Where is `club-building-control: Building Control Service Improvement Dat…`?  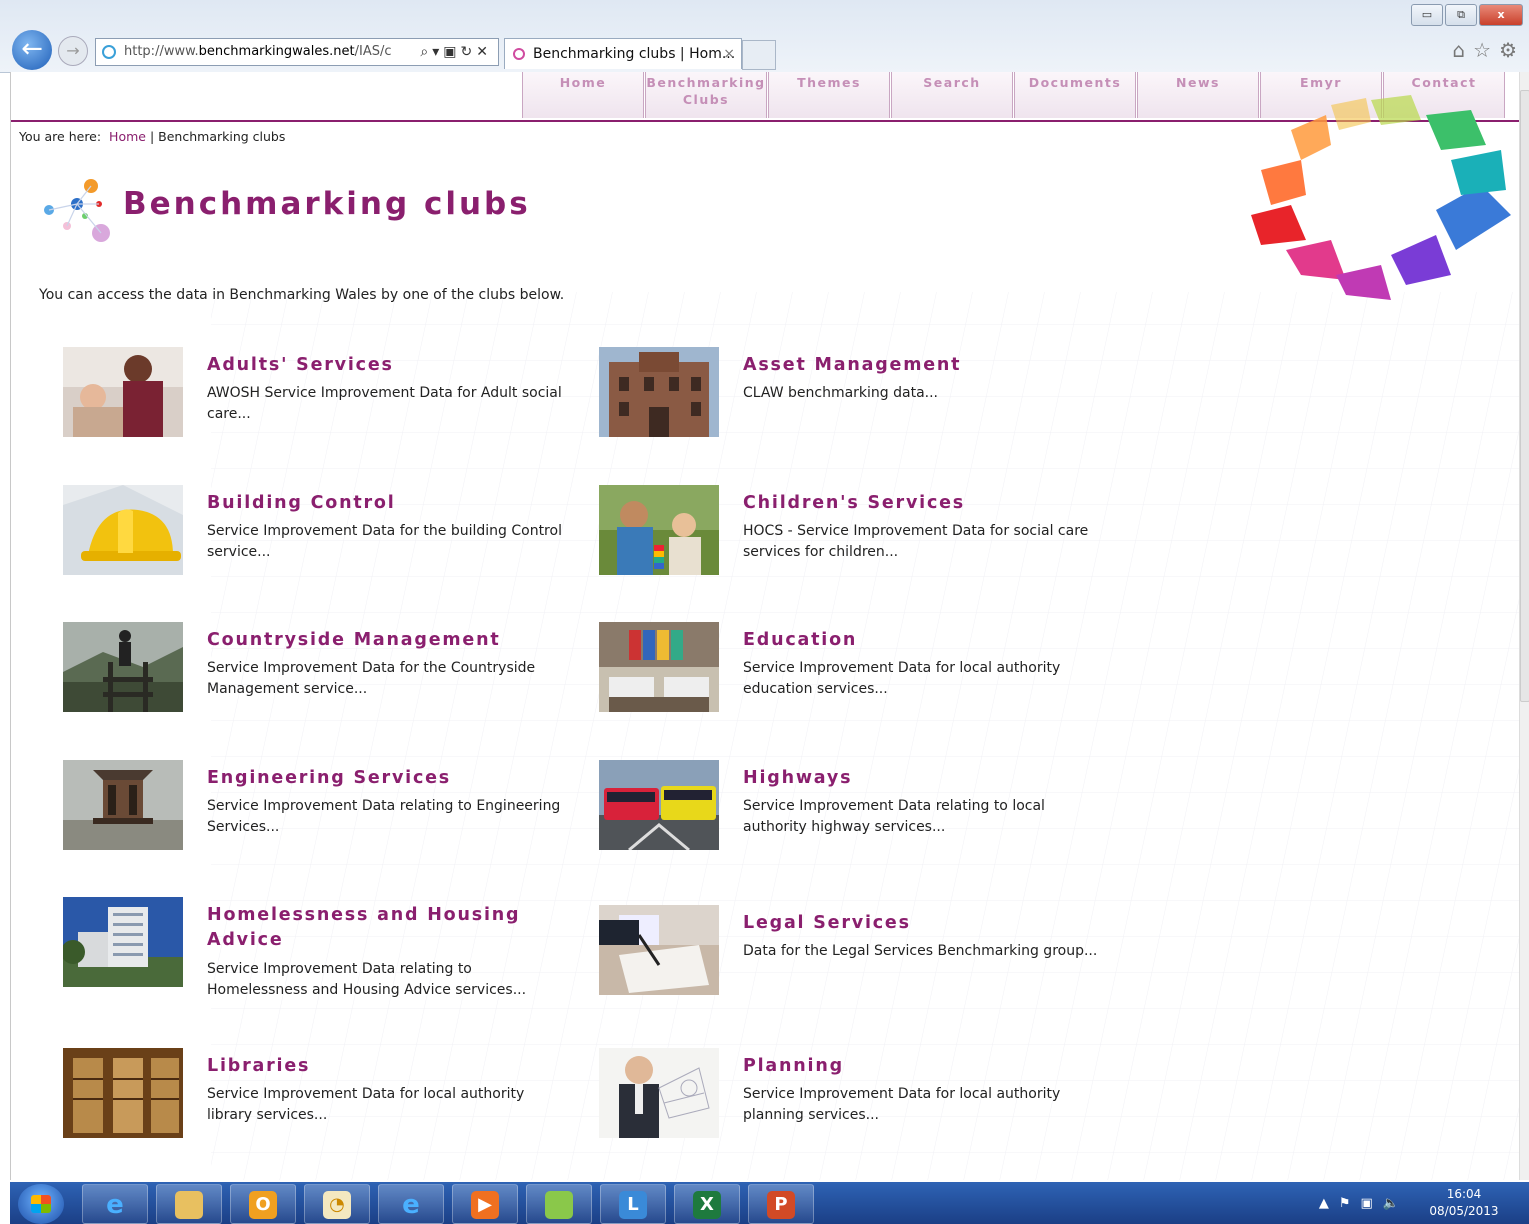
club-building-control: Building Control Service Improvement Dat… is located at coordinates (323, 540).